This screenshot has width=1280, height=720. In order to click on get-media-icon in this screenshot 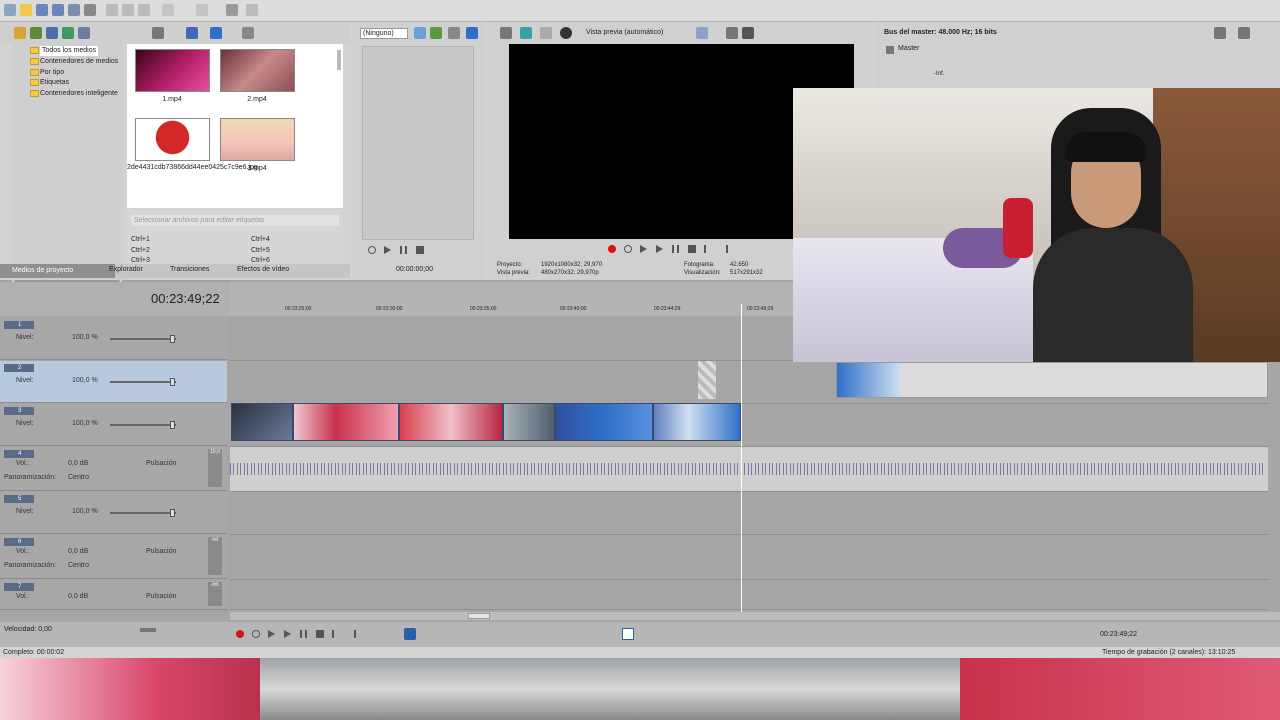, I will do `click(52, 33)`.